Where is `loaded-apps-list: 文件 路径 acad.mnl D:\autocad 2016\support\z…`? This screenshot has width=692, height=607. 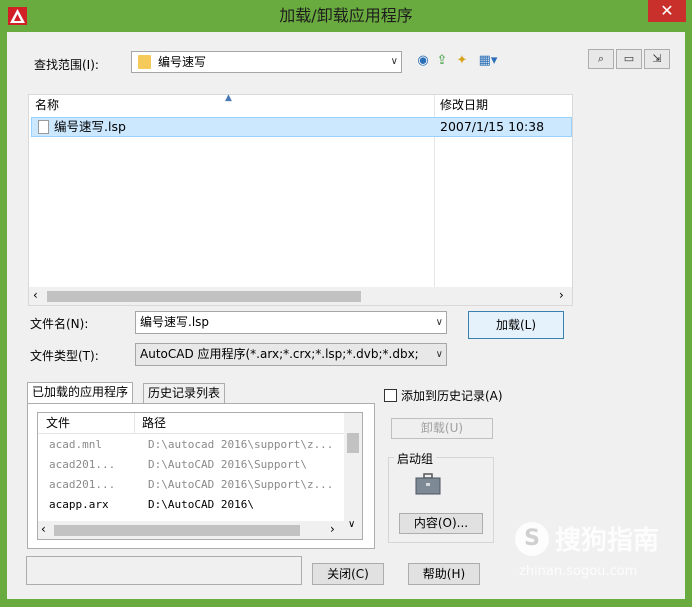
loaded-apps-list: 文件 路径 acad.mnl D:\autocad 2016\support\z… is located at coordinates (200, 476).